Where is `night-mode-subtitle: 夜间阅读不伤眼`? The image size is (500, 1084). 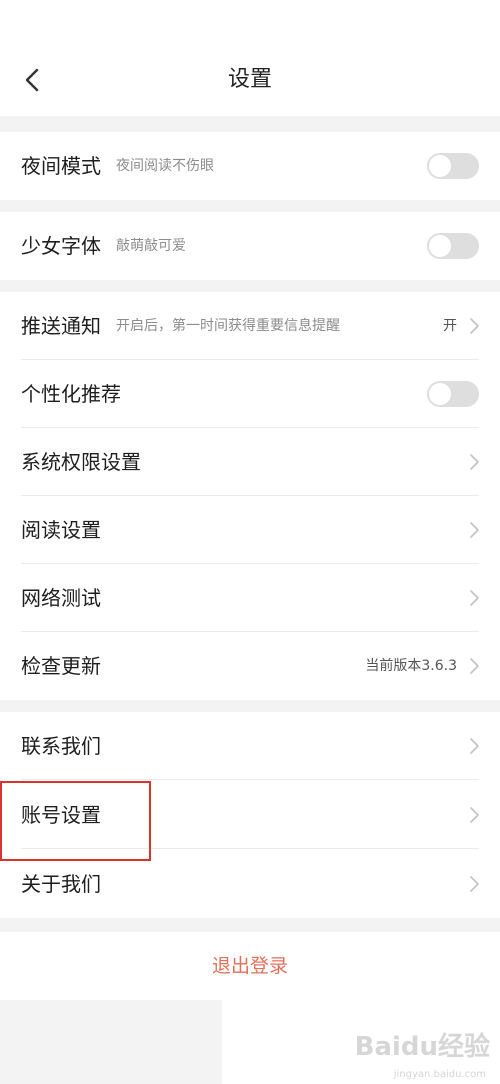
night-mode-subtitle: 夜间阅读不伤眼 is located at coordinates (165, 166).